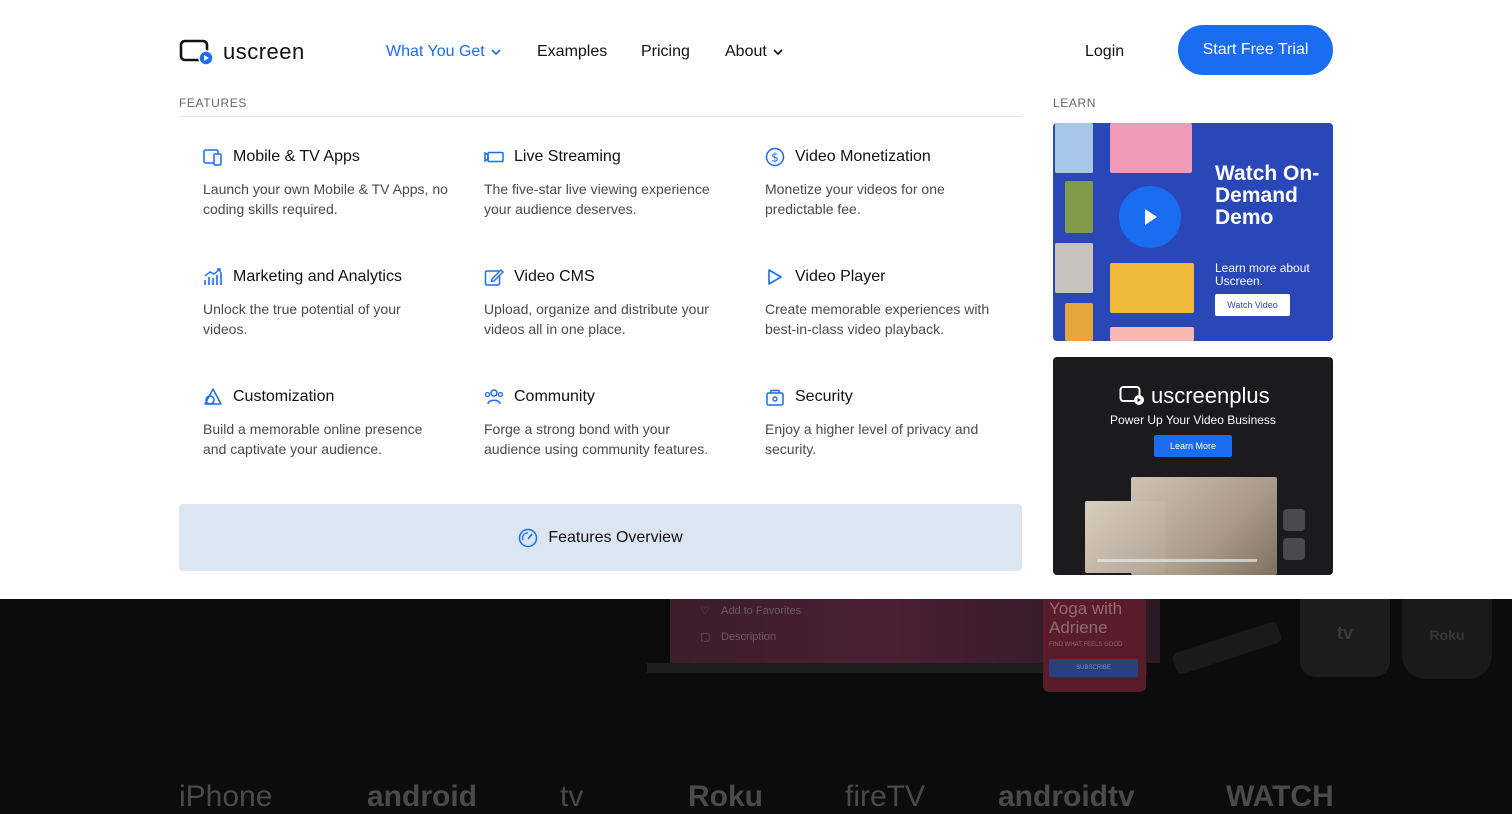  I want to click on platform-roku: Roku, so click(725, 796).